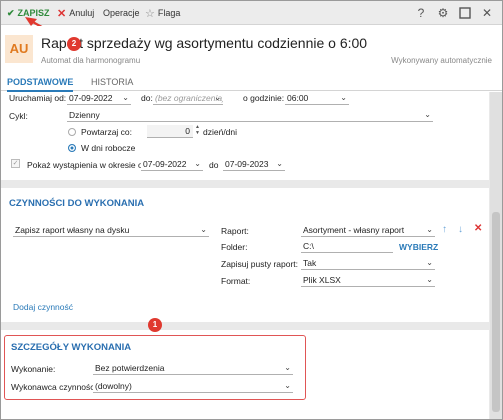 The height and width of the screenshot is (420, 503). What do you see at coordinates (251, 82) in the screenshot?
I see `tab-bar: PODSTAWOWE HISTORIA` at bounding box center [251, 82].